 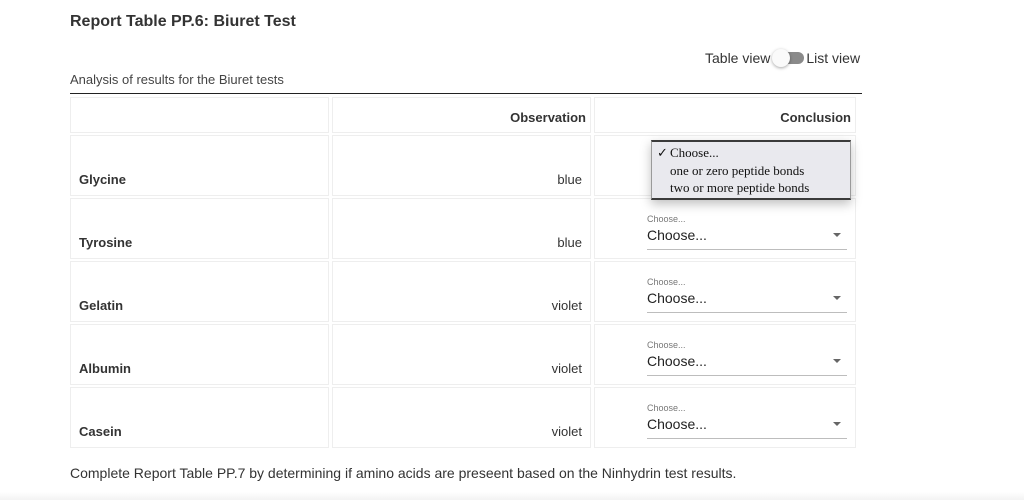 What do you see at coordinates (177, 79) in the screenshot?
I see `table-caption: Analysis of results for the Biuret tests` at bounding box center [177, 79].